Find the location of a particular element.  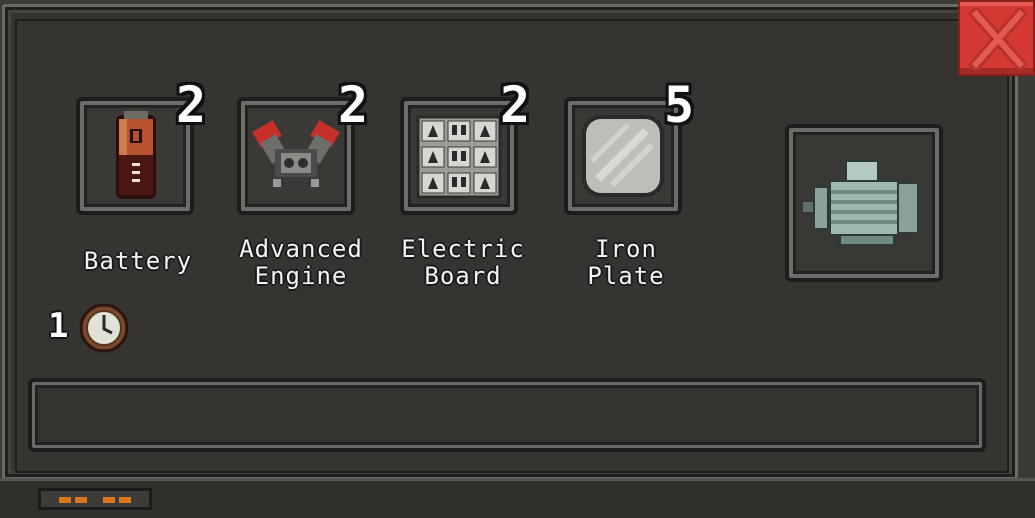

crafting-progress-bar is located at coordinates (507, 415).